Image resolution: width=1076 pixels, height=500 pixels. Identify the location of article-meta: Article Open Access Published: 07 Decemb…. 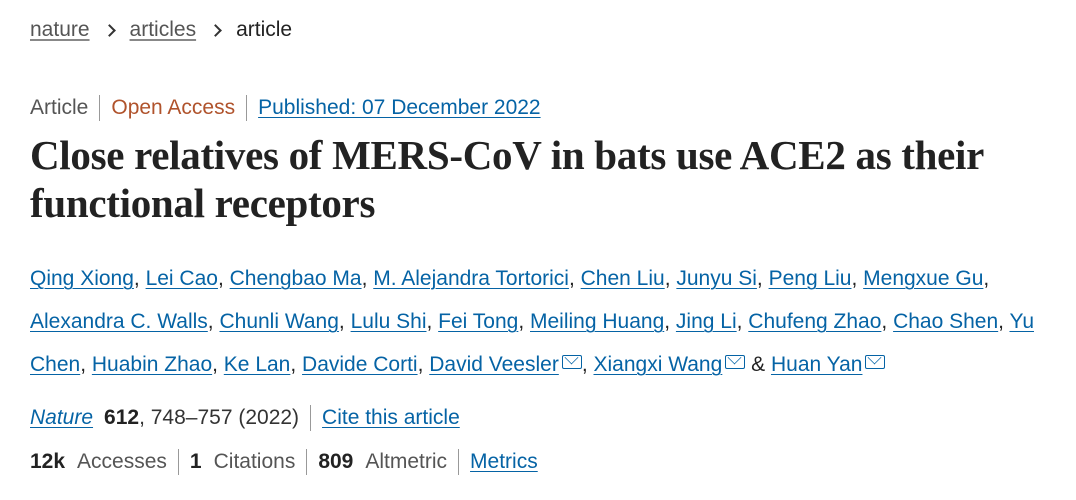
(285, 108).